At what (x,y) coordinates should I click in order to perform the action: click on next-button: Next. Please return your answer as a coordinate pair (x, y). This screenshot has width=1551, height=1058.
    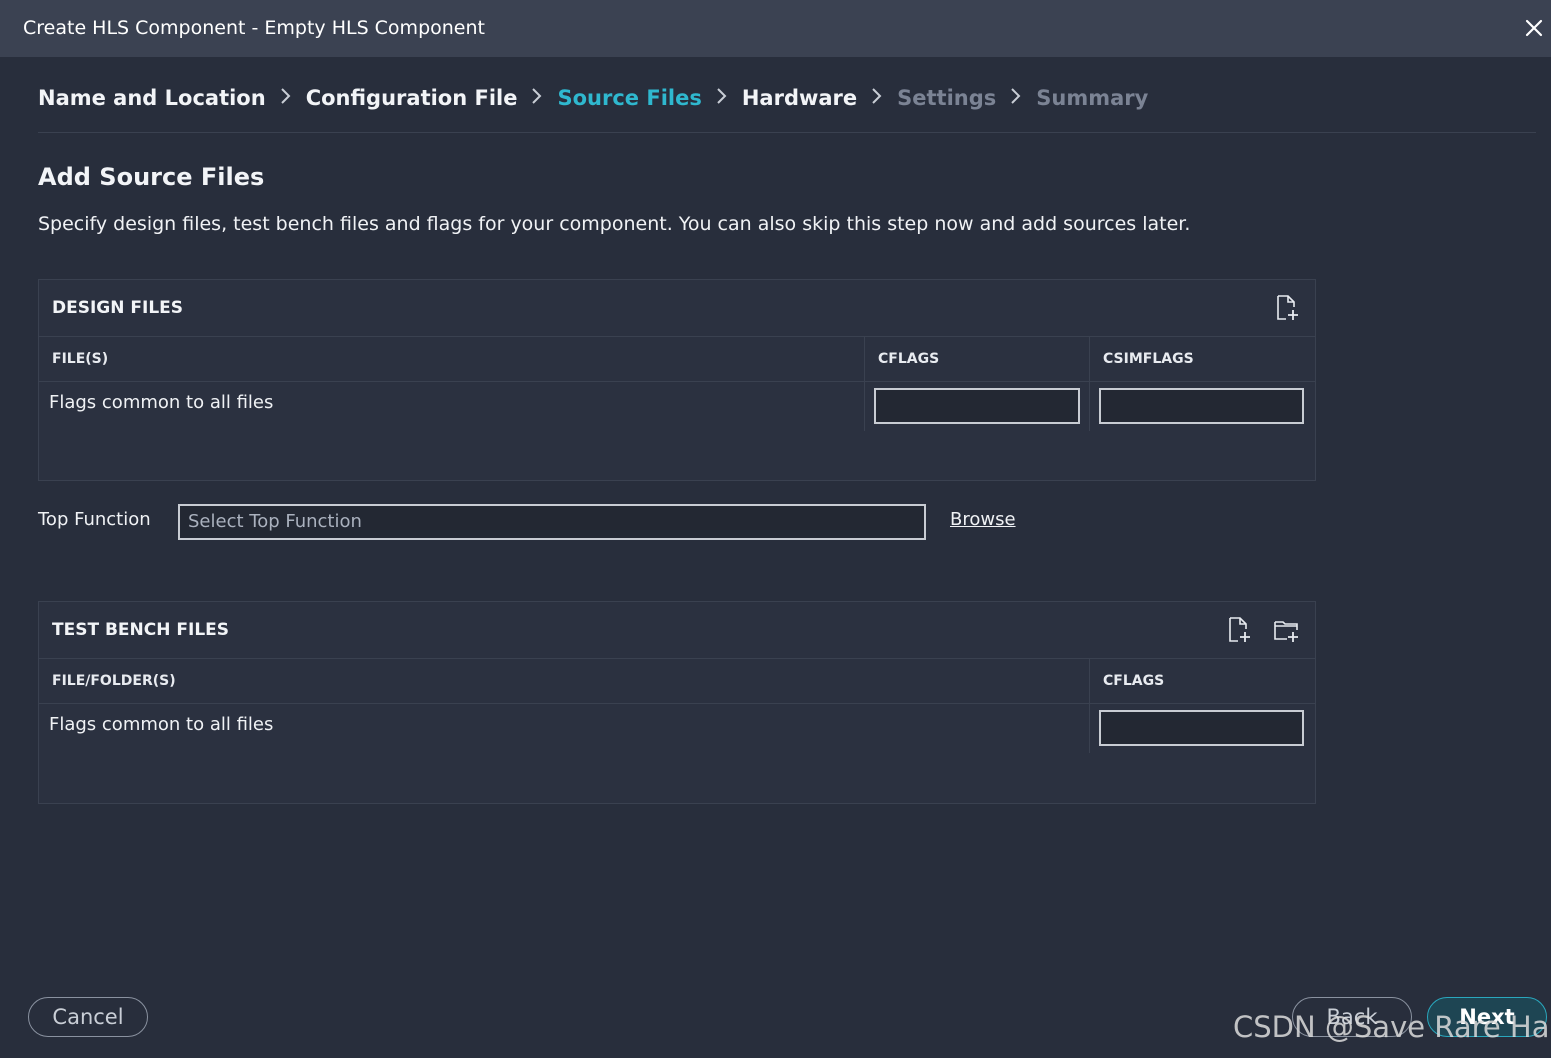
    Looking at the image, I should click on (1487, 1017).